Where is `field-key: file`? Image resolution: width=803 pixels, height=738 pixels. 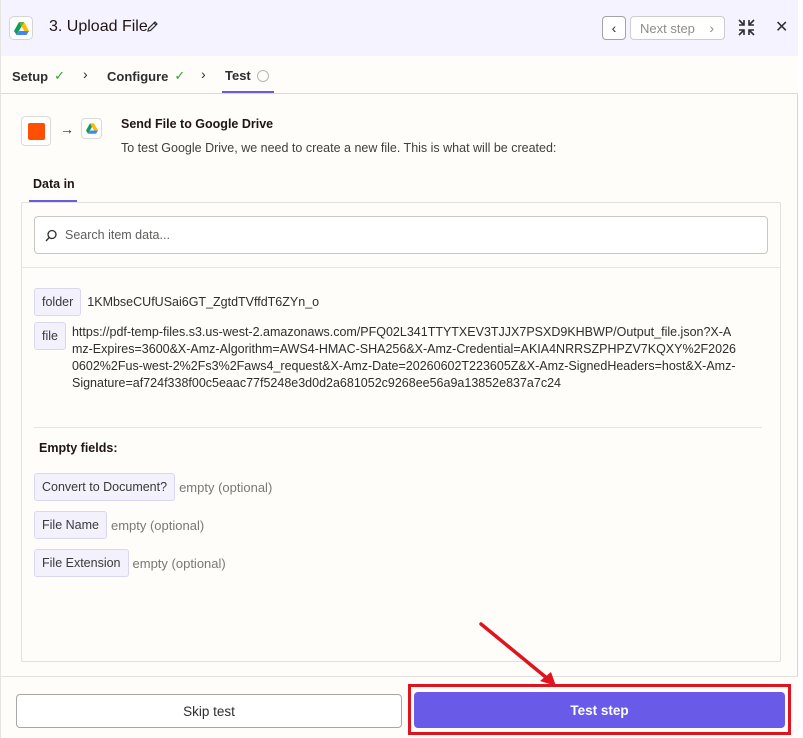
field-key: file is located at coordinates (50, 336).